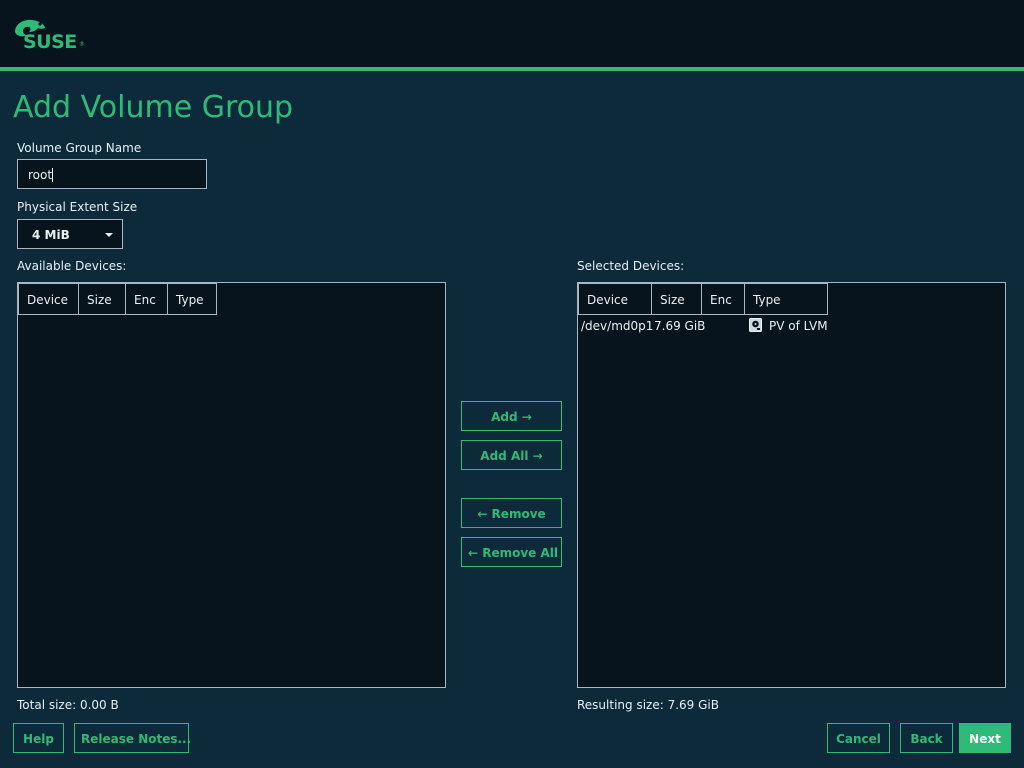 This screenshot has width=1024, height=768. What do you see at coordinates (648, 705) in the screenshot?
I see `resulting-size-label: Resulting size: 7.69 GiB` at bounding box center [648, 705].